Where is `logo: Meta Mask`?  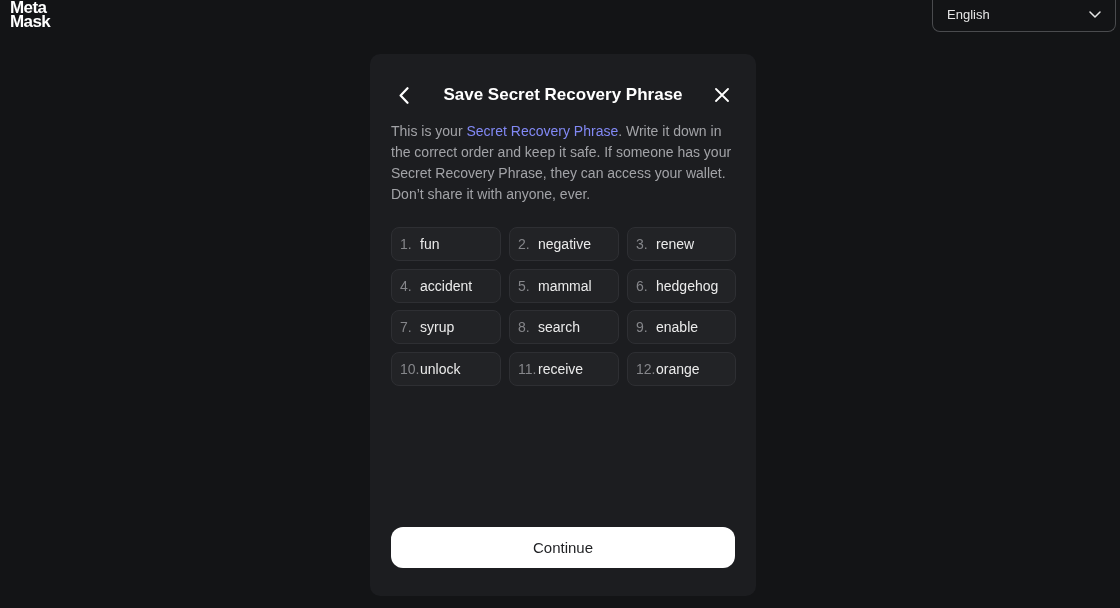
logo: Meta Mask is located at coordinates (30, 14).